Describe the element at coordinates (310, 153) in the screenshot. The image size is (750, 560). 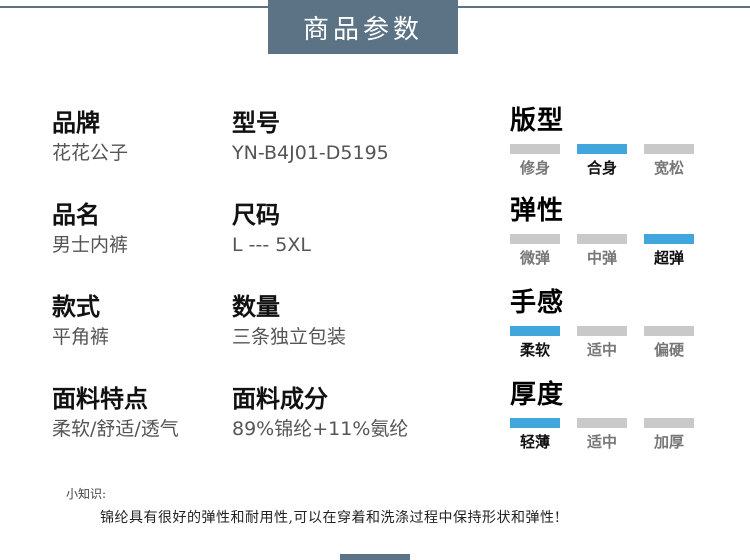
I see `param-value: YN-B4J01-D5195` at that location.